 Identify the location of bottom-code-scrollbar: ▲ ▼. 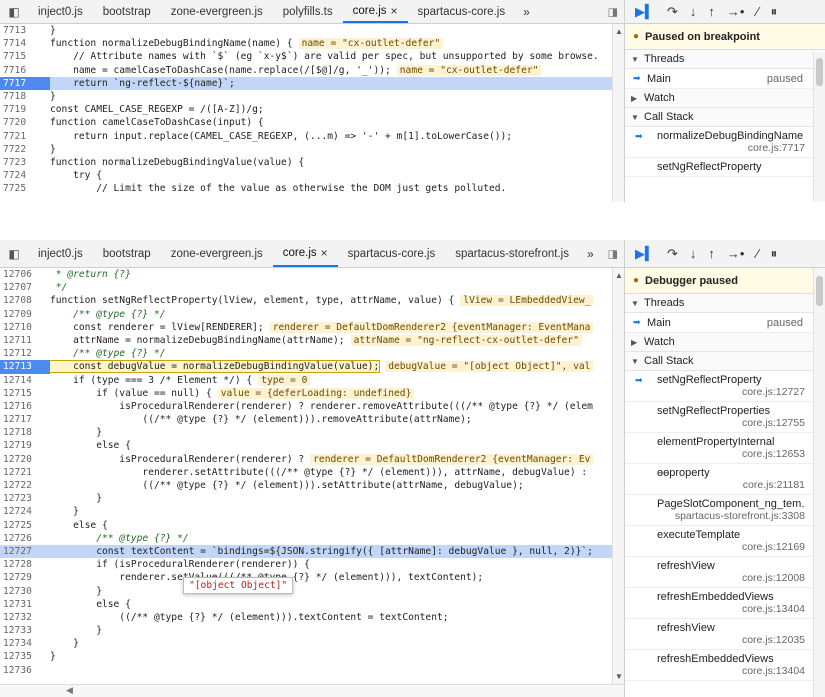
(618, 476).